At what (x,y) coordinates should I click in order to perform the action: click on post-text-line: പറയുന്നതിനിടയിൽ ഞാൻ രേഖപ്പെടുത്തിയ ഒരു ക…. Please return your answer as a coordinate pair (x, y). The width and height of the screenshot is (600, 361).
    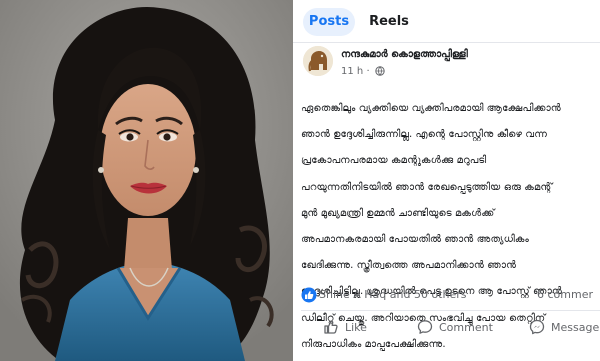
    Looking at the image, I should click on (427, 187).